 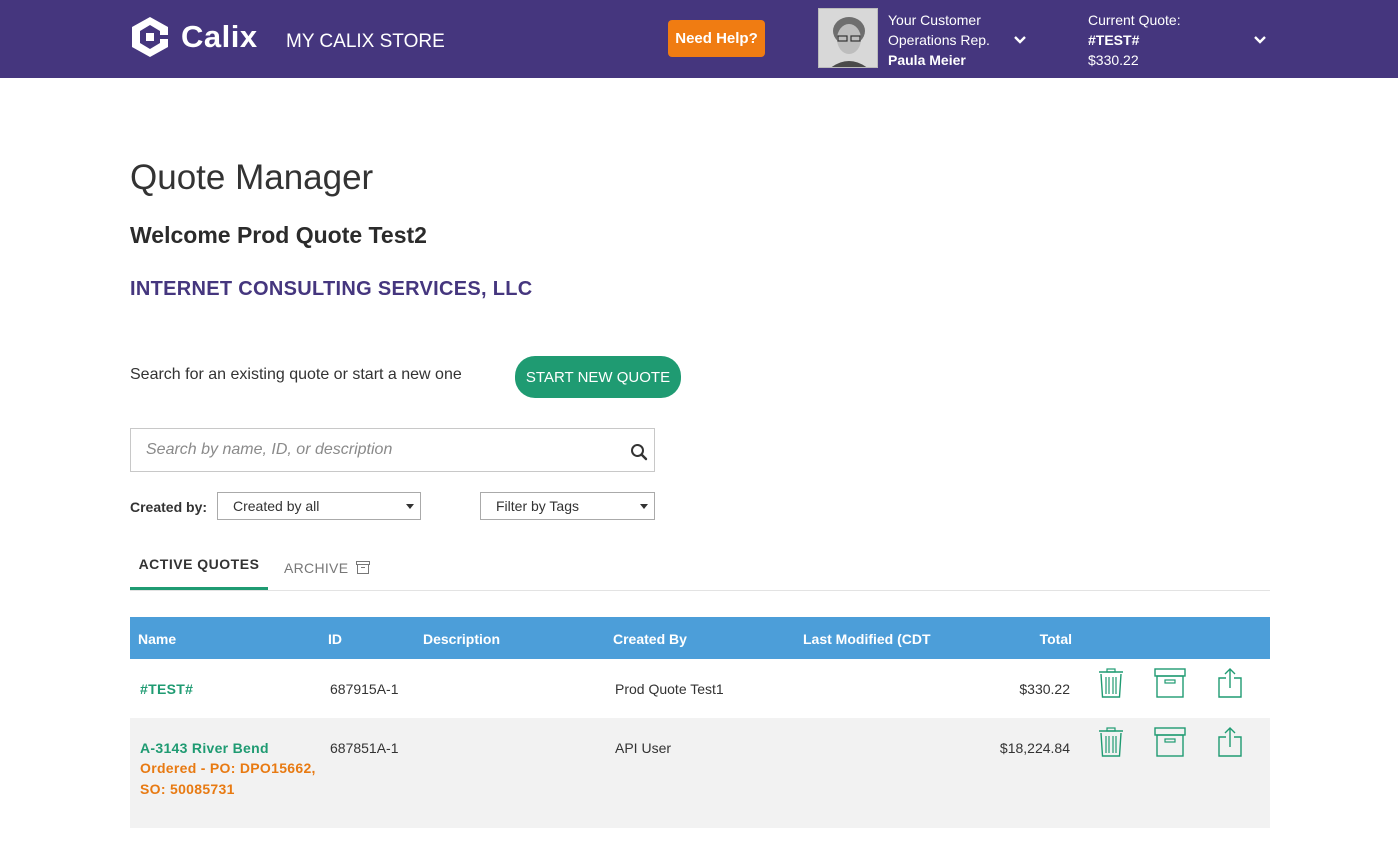 I want to click on search-box, so click(x=392, y=450).